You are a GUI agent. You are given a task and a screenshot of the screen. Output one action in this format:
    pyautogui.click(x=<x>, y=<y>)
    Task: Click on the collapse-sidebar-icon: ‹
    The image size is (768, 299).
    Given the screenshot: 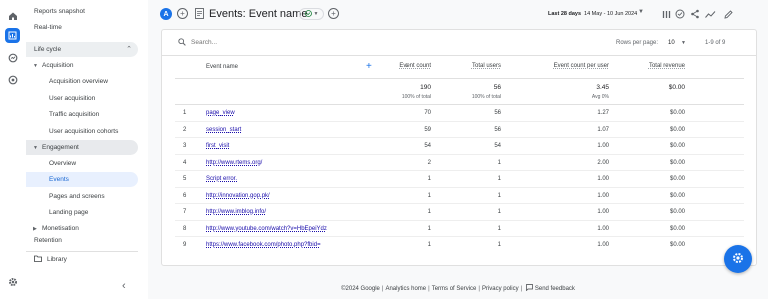 What is the action you would take?
    pyautogui.click(x=124, y=286)
    